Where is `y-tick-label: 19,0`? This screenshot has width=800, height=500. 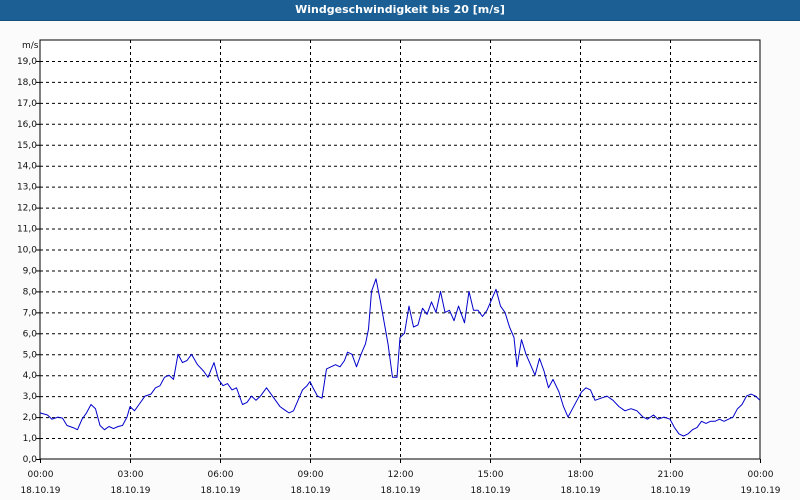 y-tick-label: 19,0 is located at coordinates (27, 62).